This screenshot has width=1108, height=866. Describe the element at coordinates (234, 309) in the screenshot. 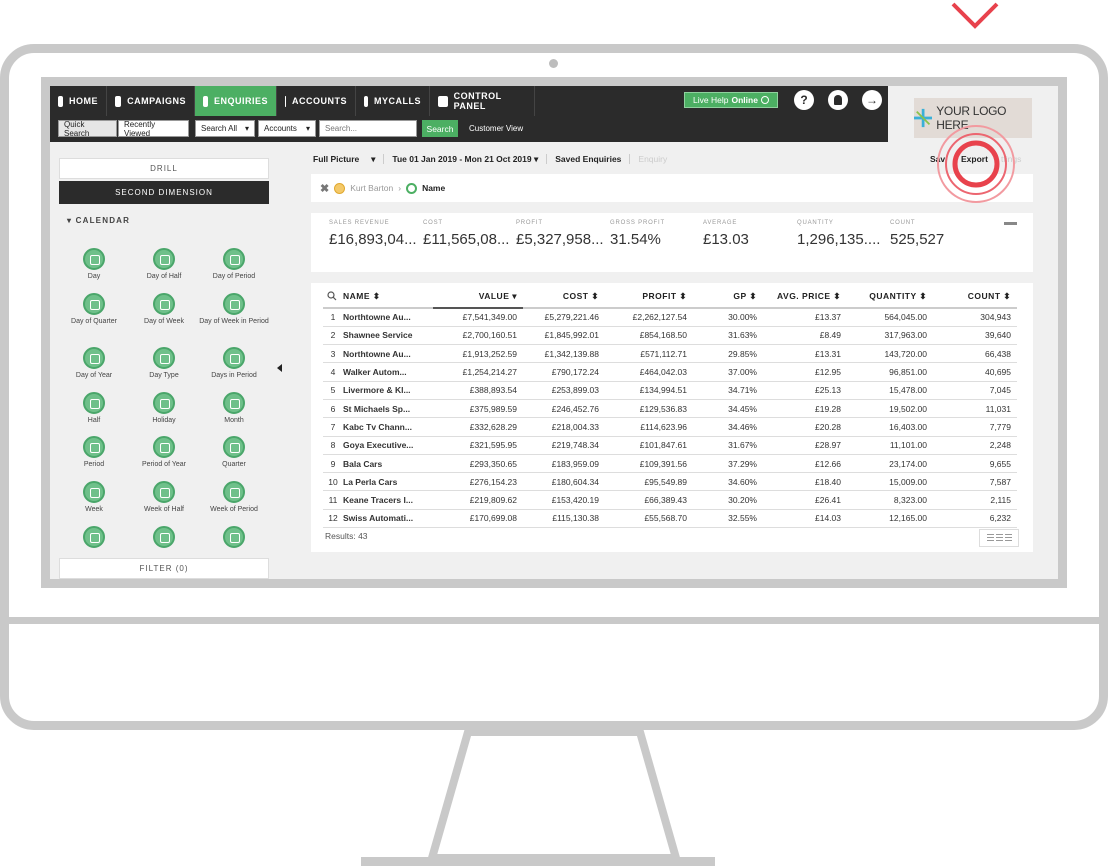

I see `dimension-item: Day of Week in Period` at that location.